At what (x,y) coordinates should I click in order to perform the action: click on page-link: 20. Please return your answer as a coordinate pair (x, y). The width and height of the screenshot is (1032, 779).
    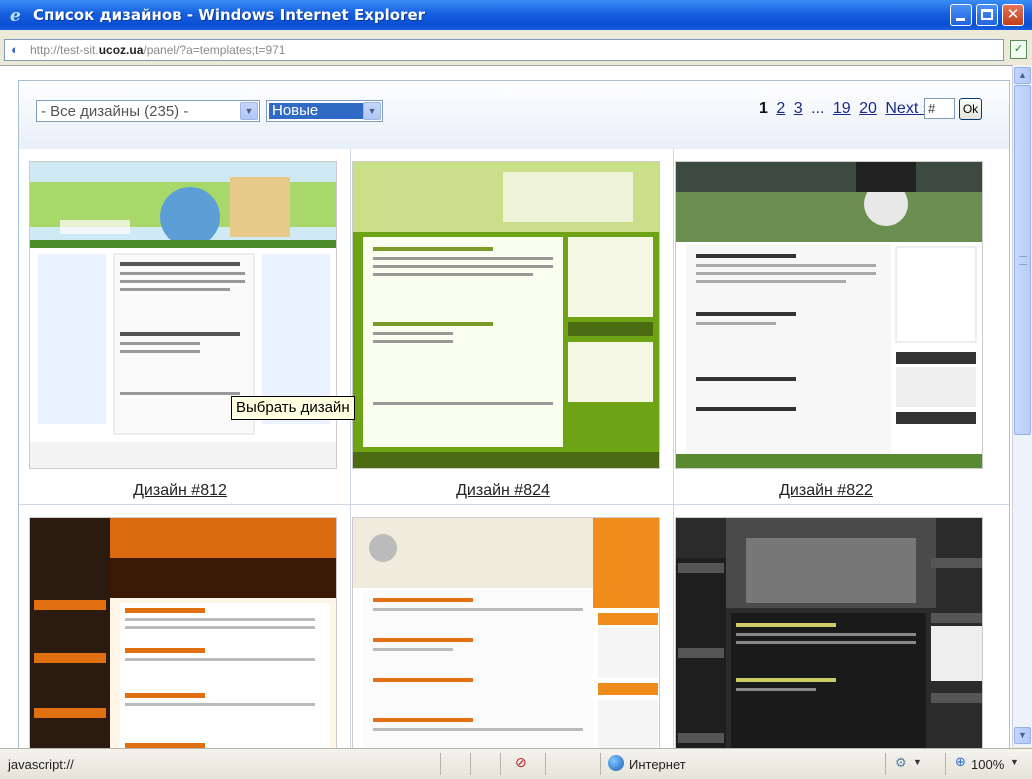
    Looking at the image, I should click on (868, 108).